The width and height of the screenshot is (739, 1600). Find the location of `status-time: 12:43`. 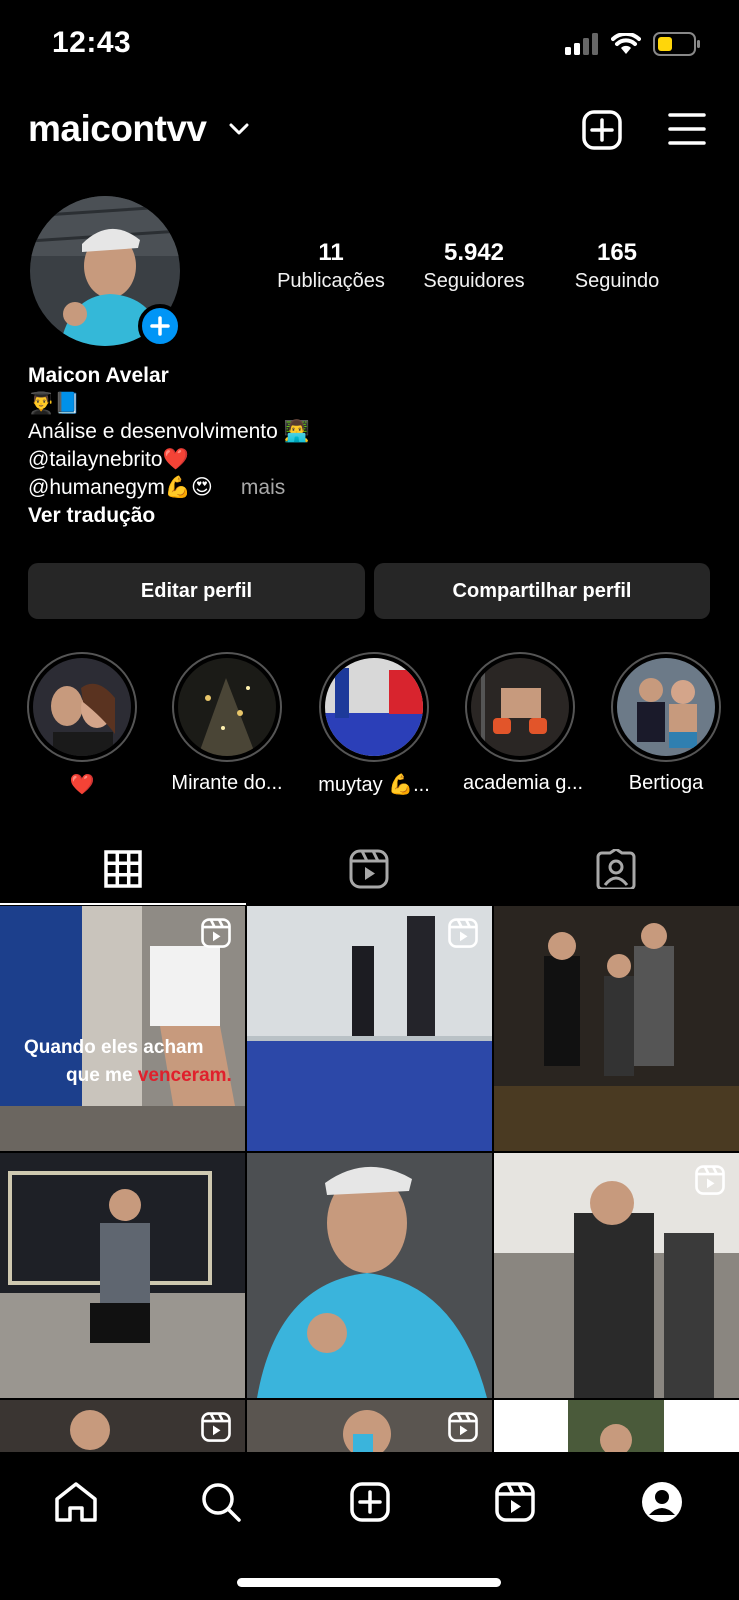

status-time: 12:43 is located at coordinates (92, 42).